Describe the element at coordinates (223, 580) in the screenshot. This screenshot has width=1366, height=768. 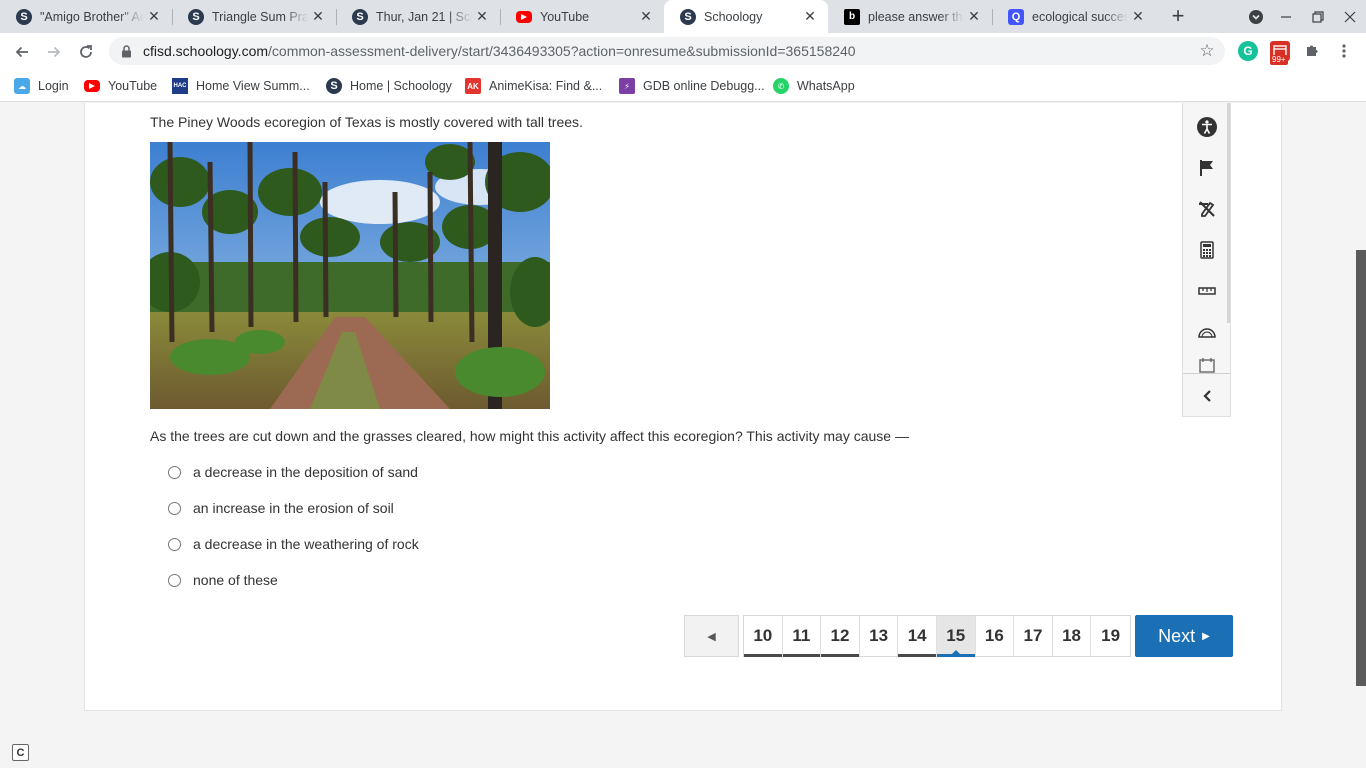
I see `answer-choice: none of these` at that location.